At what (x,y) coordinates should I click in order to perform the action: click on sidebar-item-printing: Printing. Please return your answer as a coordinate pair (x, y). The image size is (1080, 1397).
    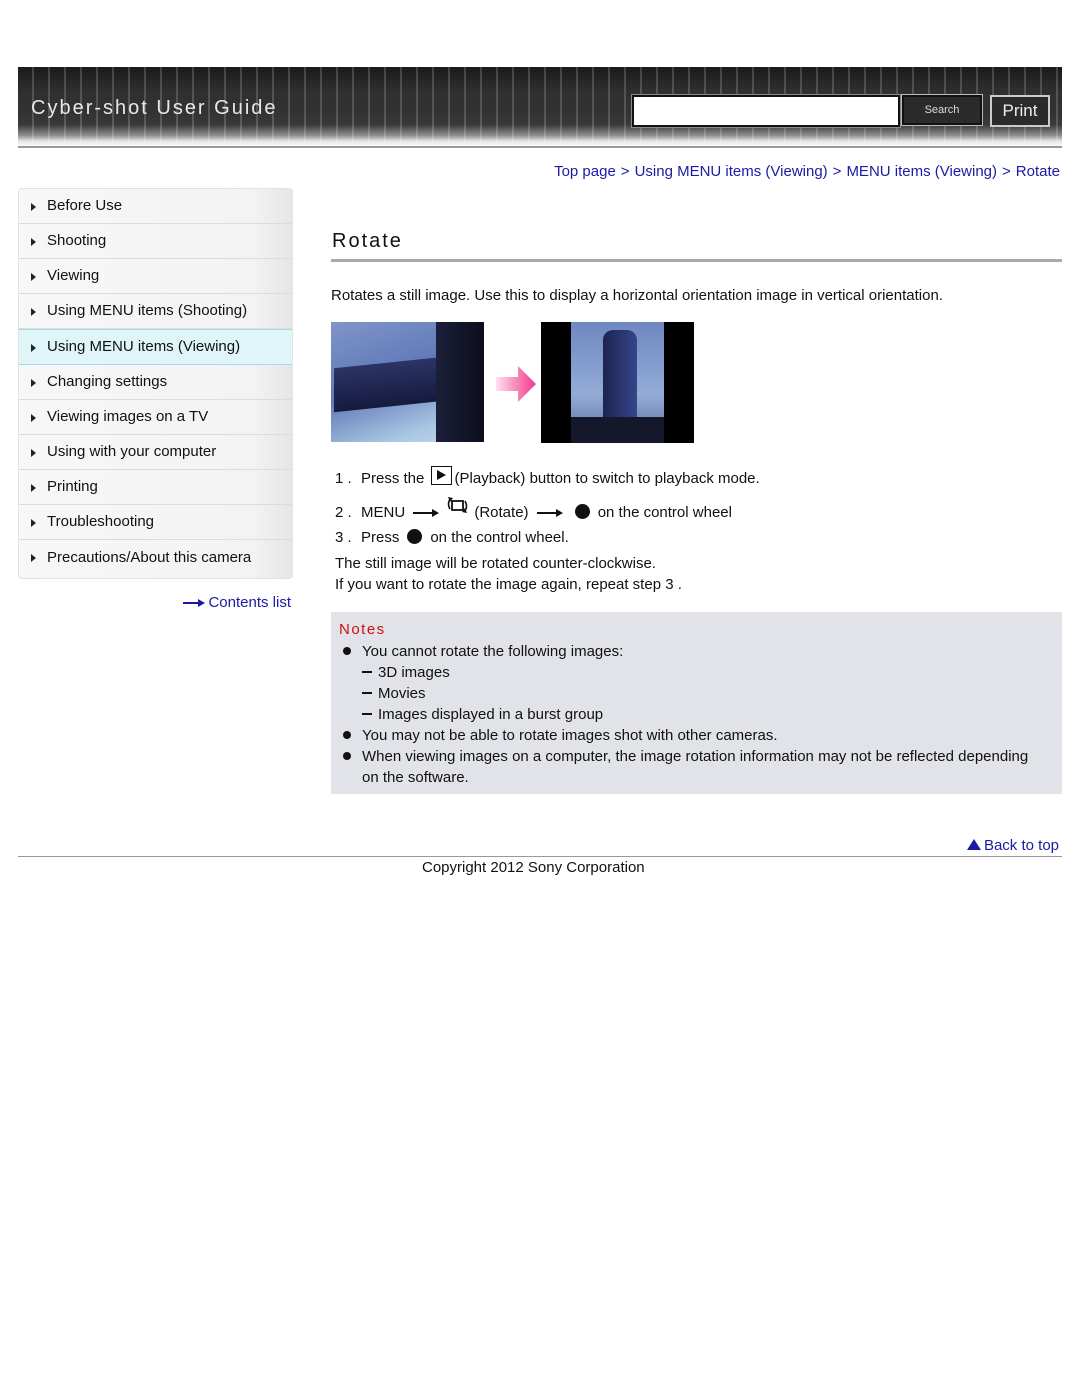
    Looking at the image, I should click on (155, 487).